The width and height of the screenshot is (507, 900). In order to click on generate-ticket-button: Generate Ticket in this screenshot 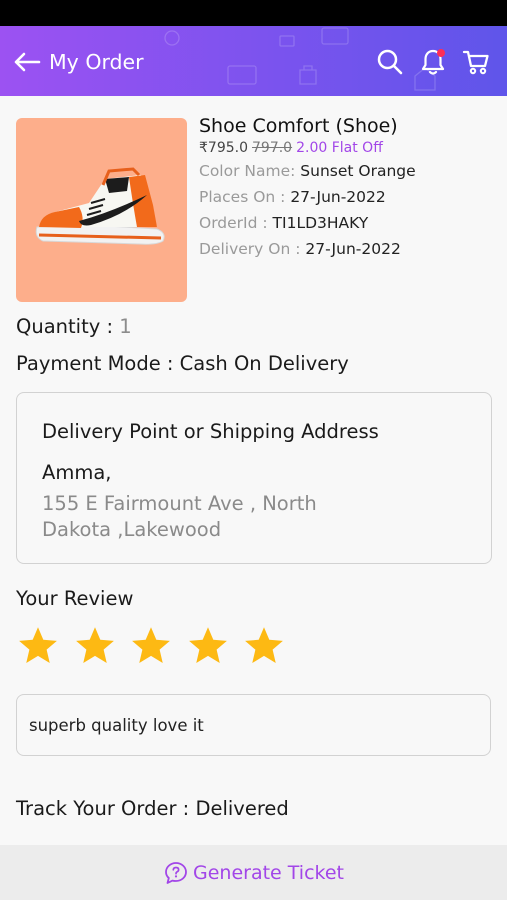, I will do `click(253, 872)`.